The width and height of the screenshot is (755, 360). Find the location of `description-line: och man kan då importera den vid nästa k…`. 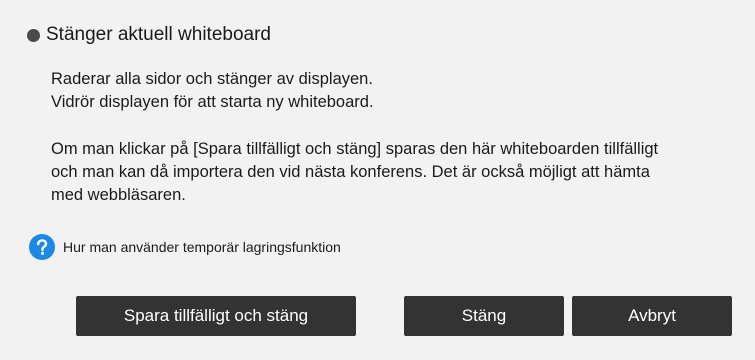

description-line: och man kan då importera den vid nästa k… is located at coordinates (350, 172).